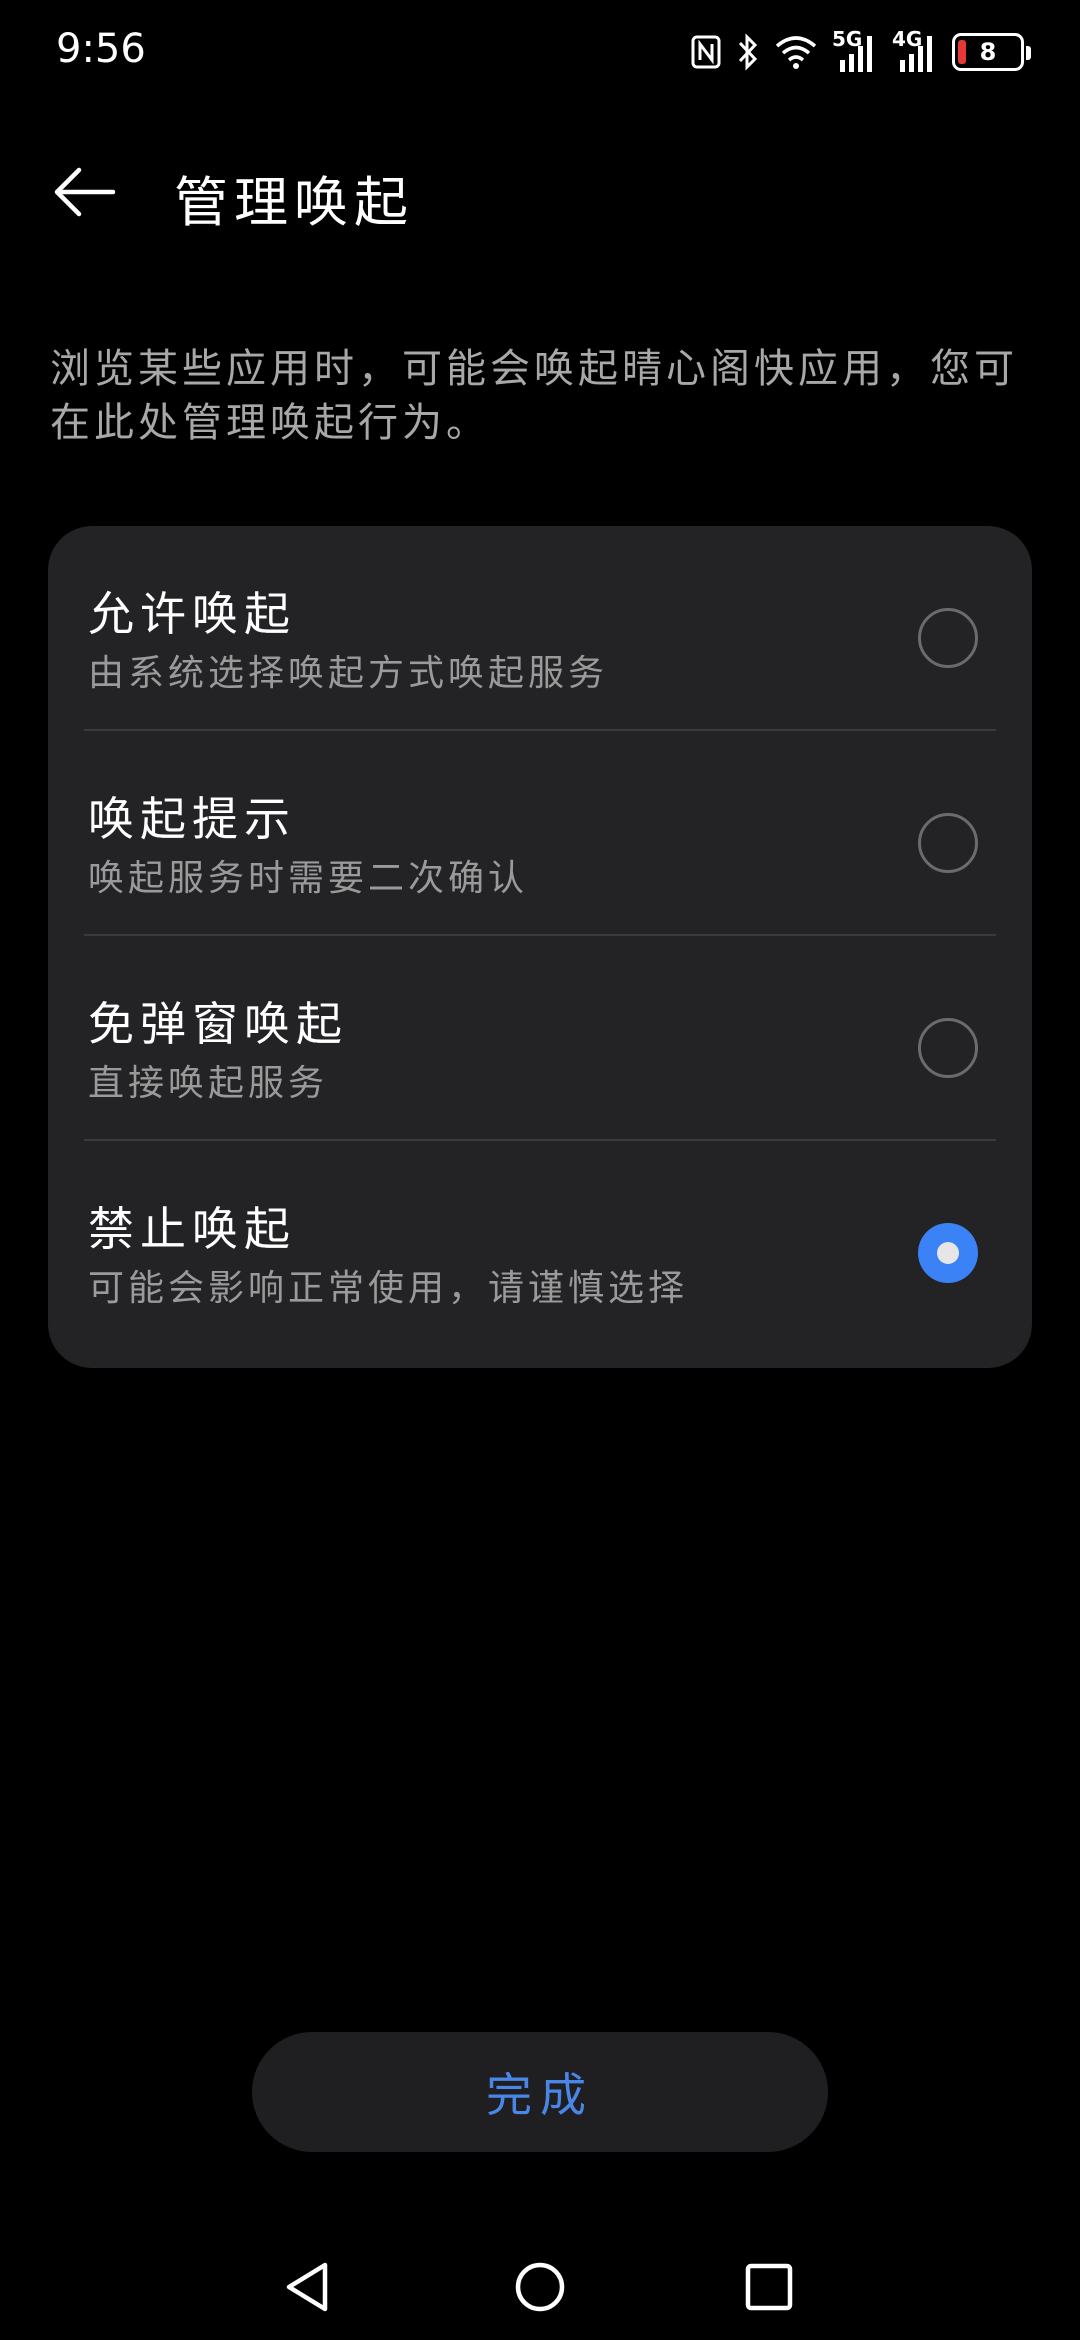 Image resolution: width=1080 pixels, height=2340 pixels. I want to click on status-icons: 5G 4G 8, so click(860, 51).